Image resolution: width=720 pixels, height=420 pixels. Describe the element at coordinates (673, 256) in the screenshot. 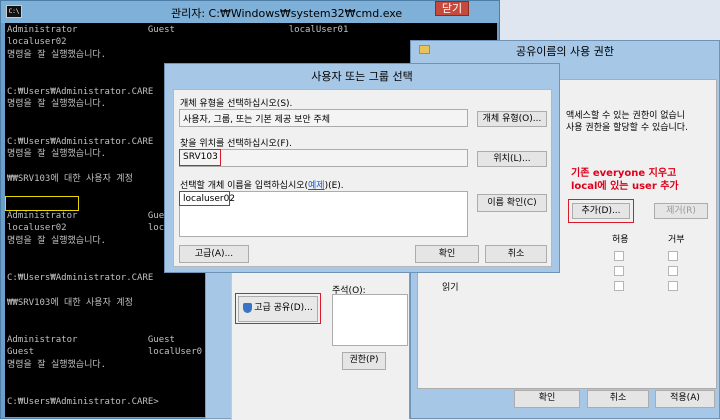

I see `deny-full-checkbox` at that location.